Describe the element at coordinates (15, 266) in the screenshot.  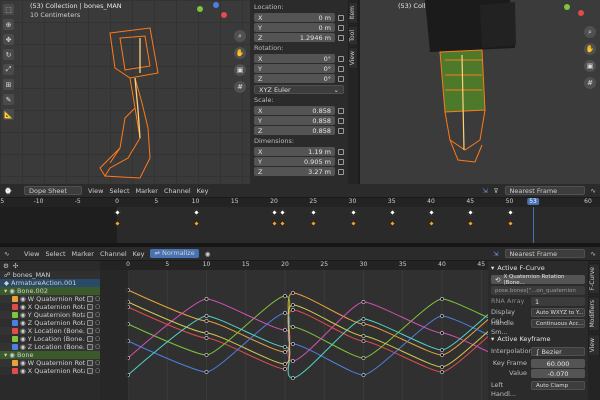
I see `pin-icon: ✣` at that location.